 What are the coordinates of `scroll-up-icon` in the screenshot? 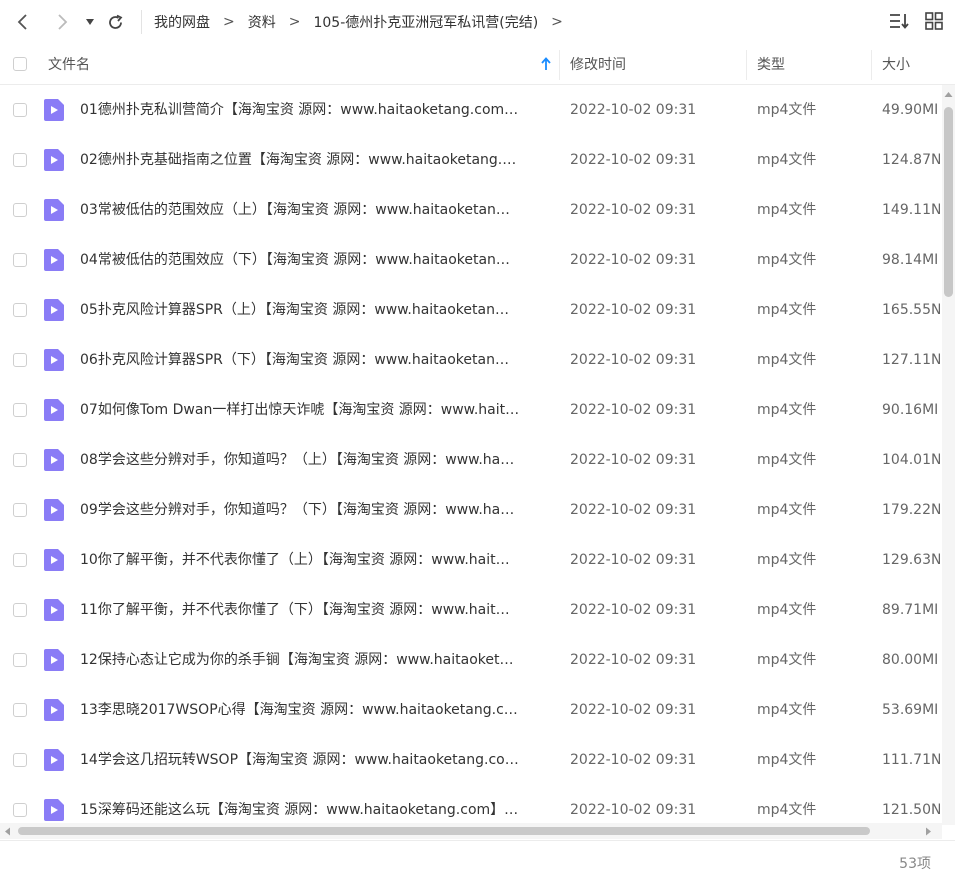 It's located at (948, 94).